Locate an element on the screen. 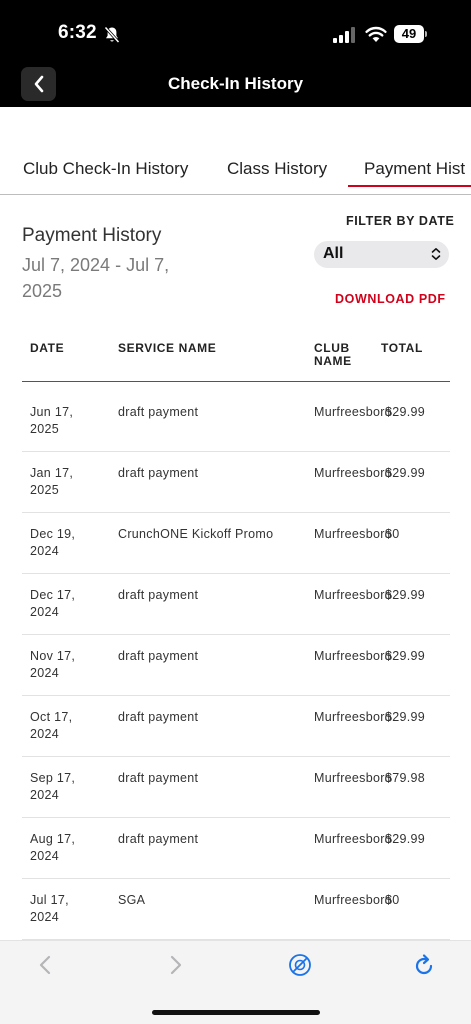 The height and width of the screenshot is (1024, 471). battery-level: 49 is located at coordinates (409, 34).